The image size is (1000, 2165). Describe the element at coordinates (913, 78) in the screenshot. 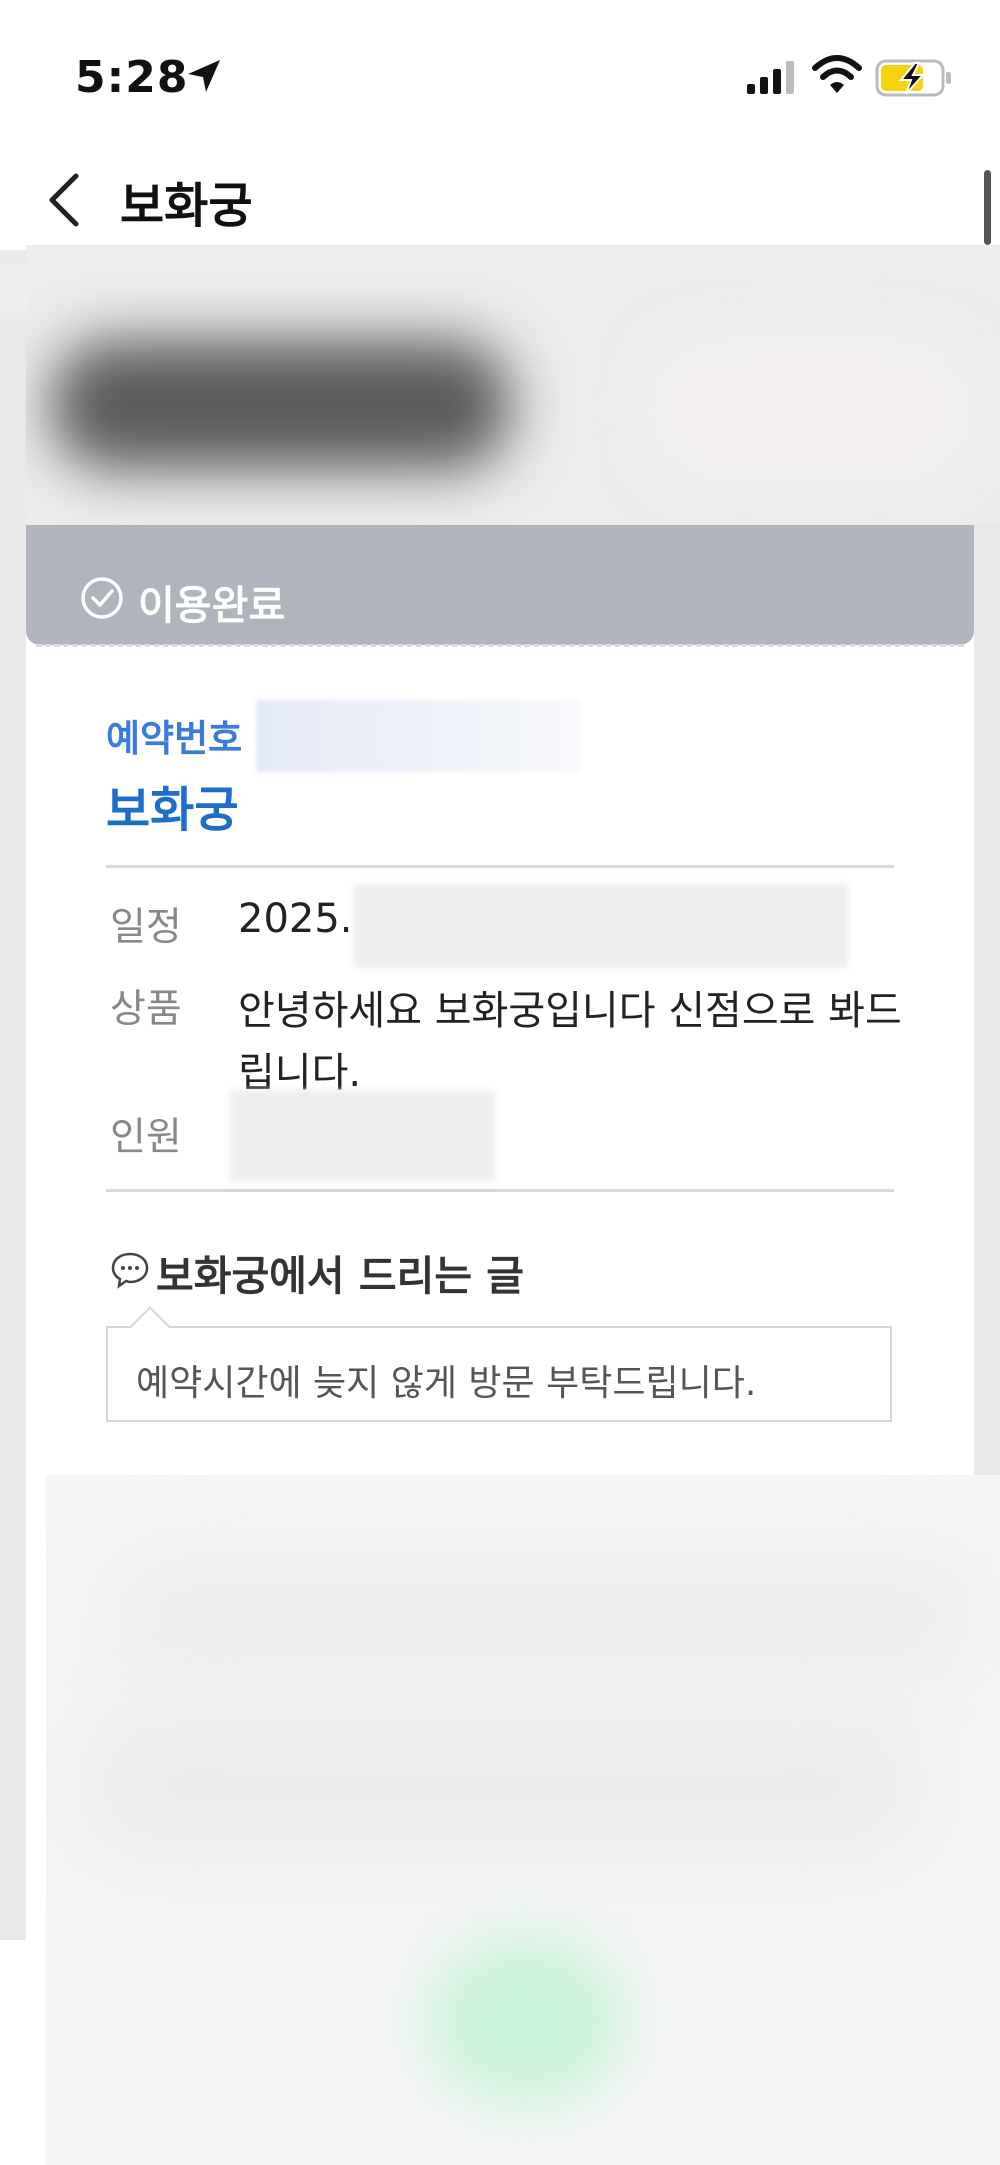

I see `battery-charging-icon` at that location.